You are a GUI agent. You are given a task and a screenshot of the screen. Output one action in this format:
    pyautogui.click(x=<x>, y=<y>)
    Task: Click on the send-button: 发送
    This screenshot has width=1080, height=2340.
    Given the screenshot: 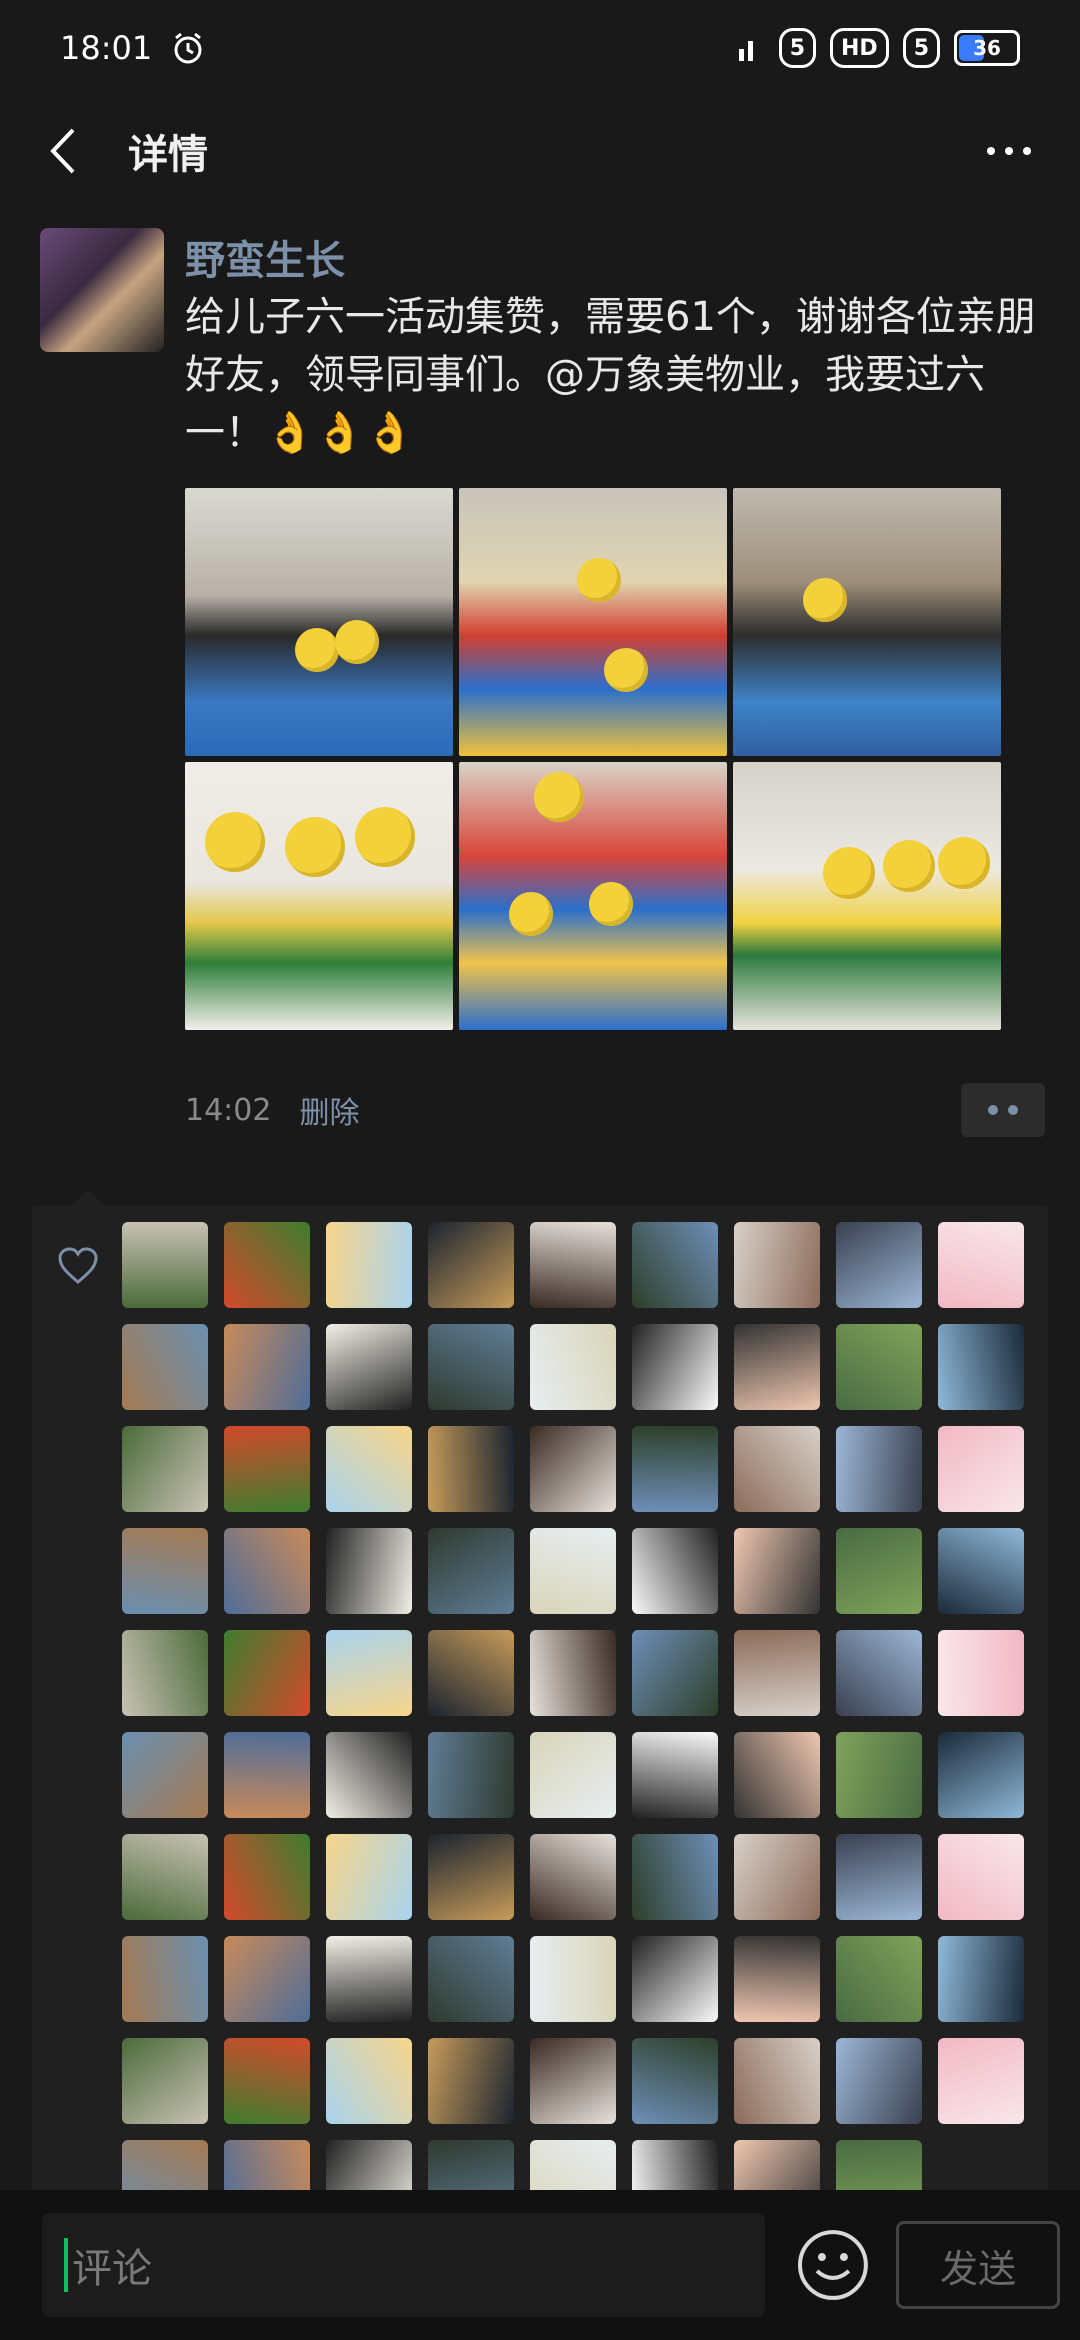 What is the action you would take?
    pyautogui.click(x=978, y=2265)
    